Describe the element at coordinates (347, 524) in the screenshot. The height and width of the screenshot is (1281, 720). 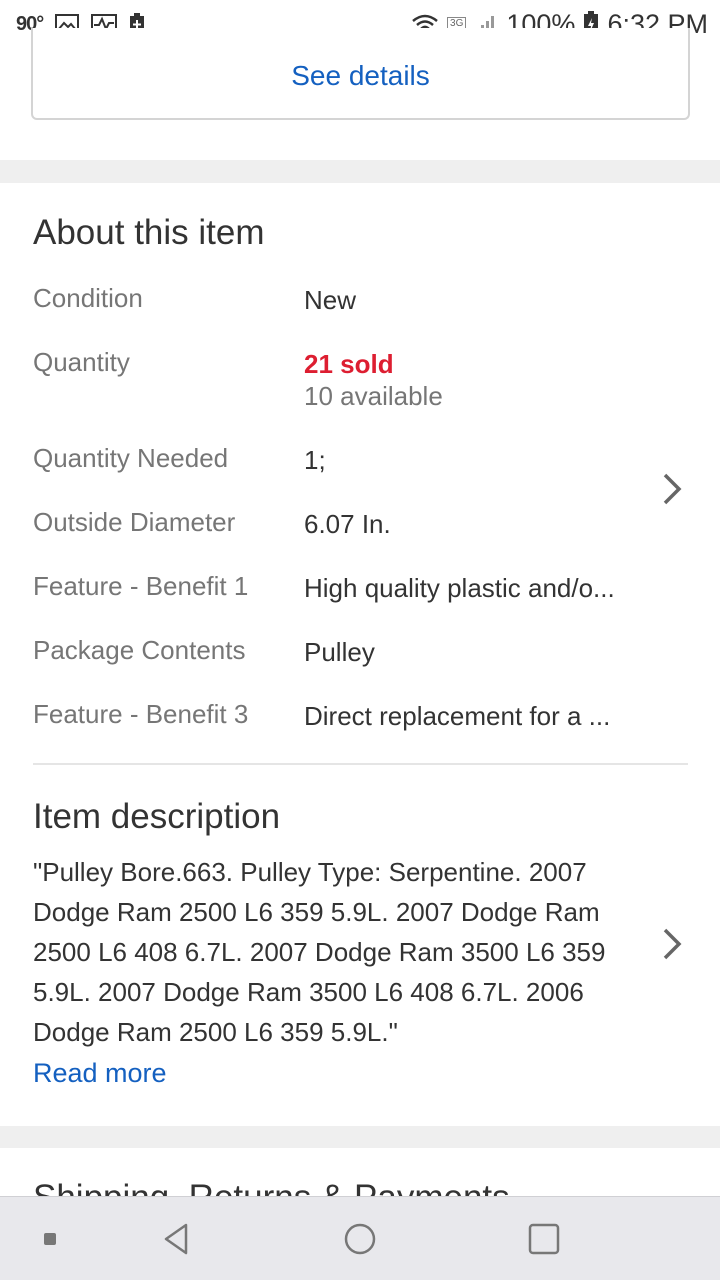
I see `spec-value-outside-diameter: 6.07 In.` at that location.